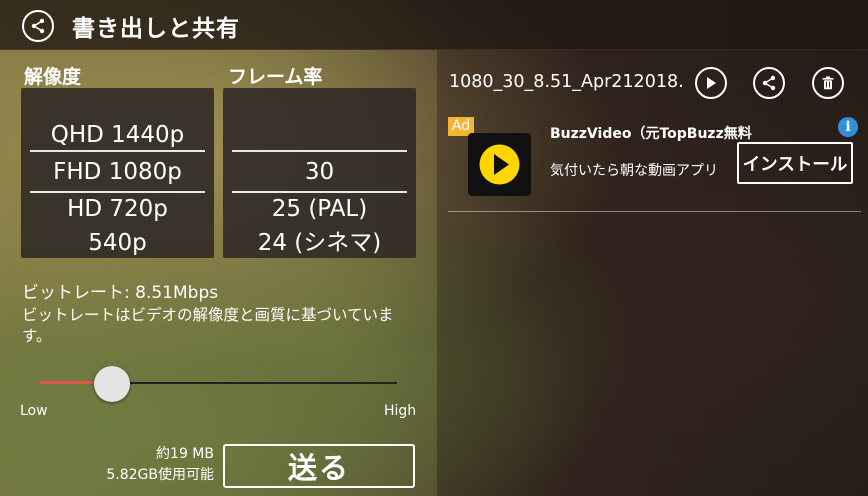  What do you see at coordinates (117, 209) in the screenshot?
I see `resolution-option: HD 720p` at bounding box center [117, 209].